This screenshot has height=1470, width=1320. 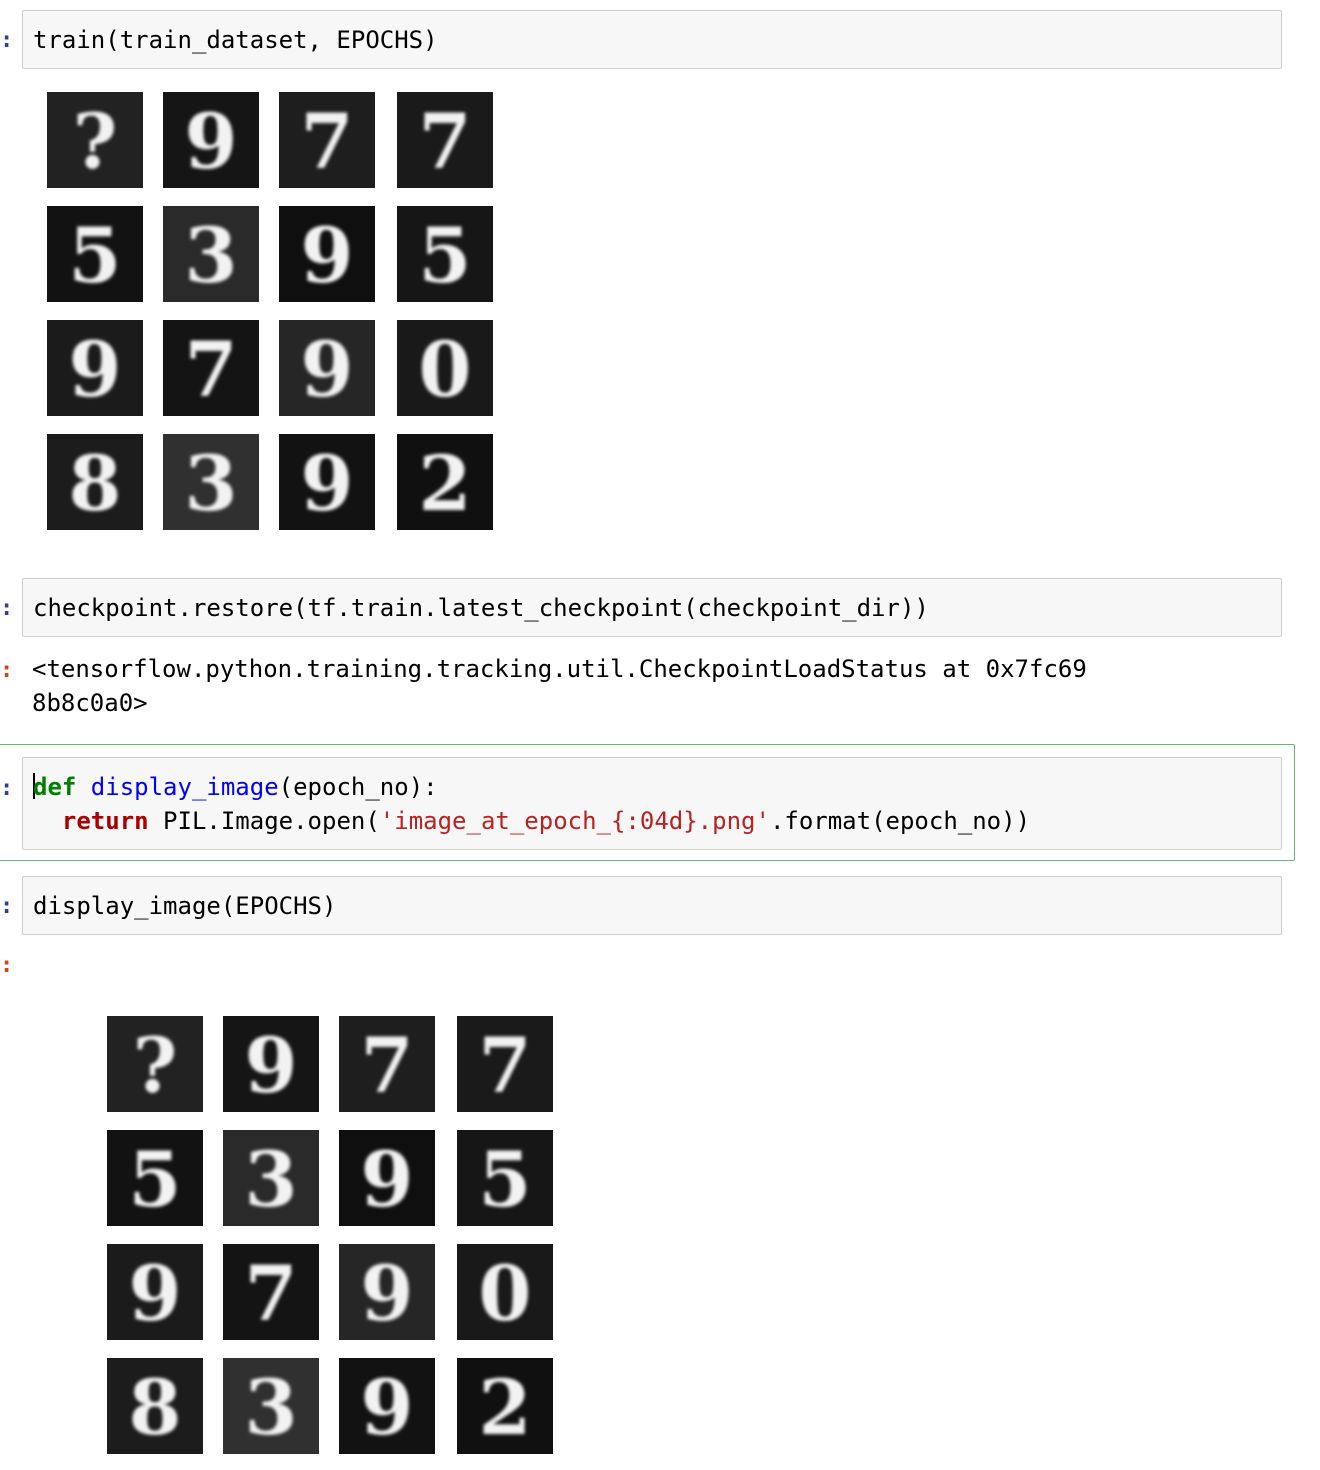 What do you see at coordinates (652, 905) in the screenshot?
I see `code-cell-4: display_image(EPOCHS)` at bounding box center [652, 905].